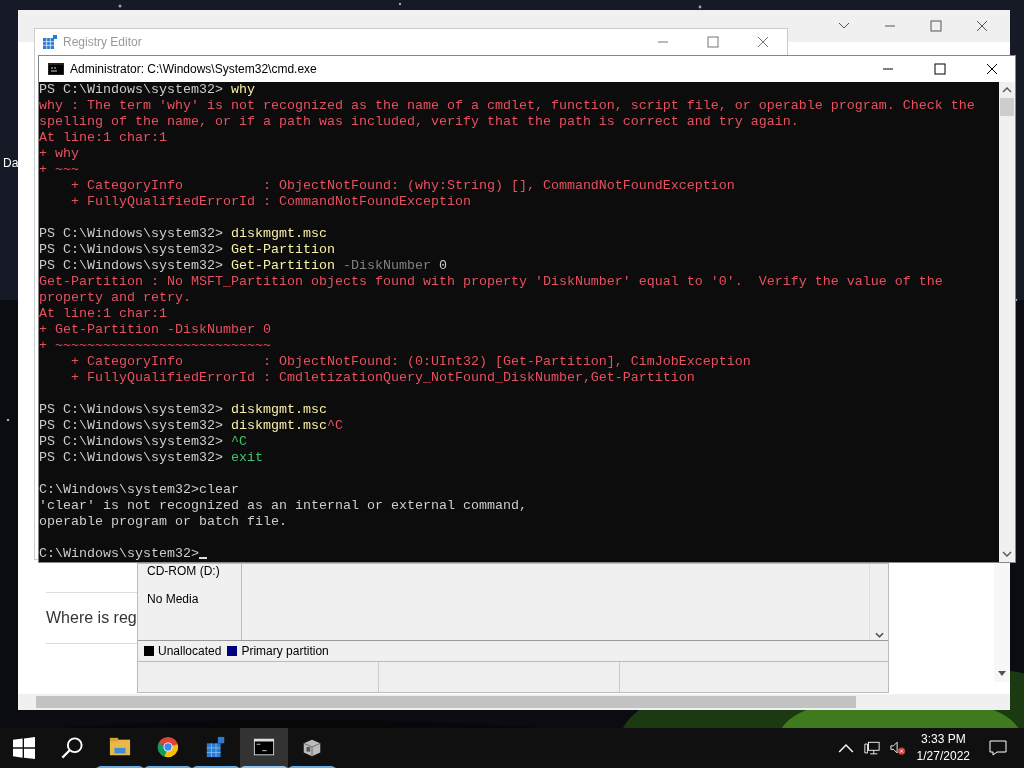 This screenshot has width=1024, height=768. Describe the element at coordinates (155, 346) in the screenshot. I see `console-line: + ~~~~~~~~~~~~~~~~~~~~~~~~~~~` at that location.